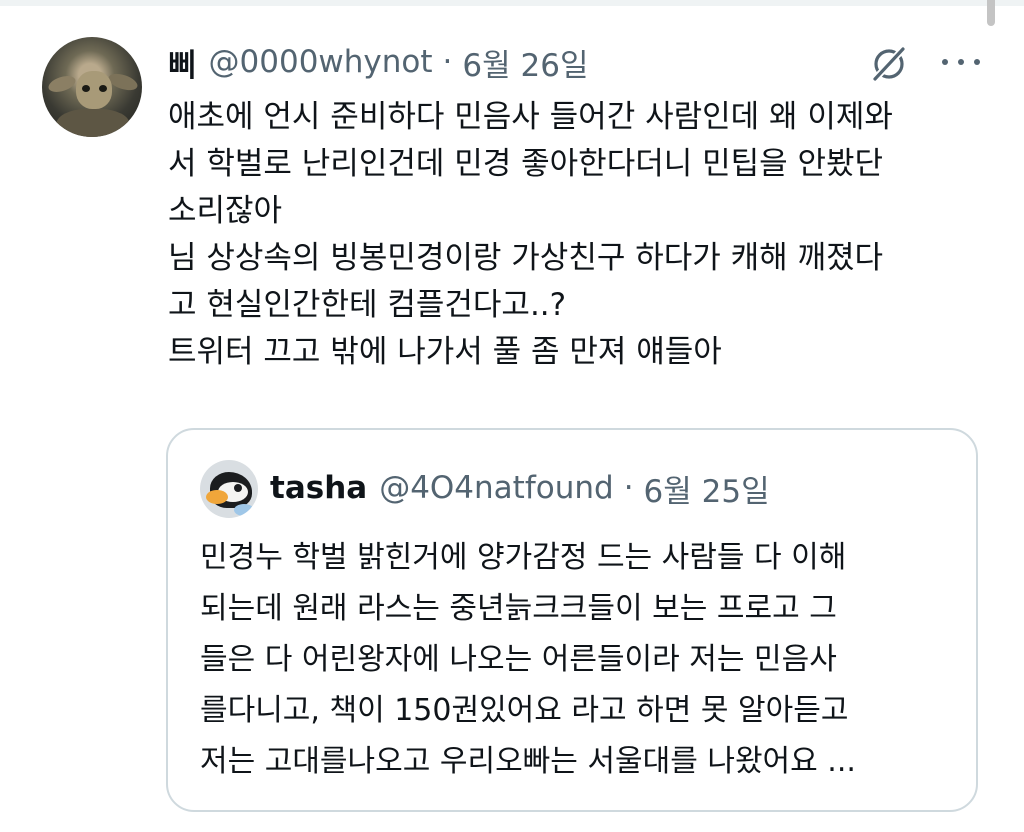 The height and width of the screenshot is (832, 1024). Describe the element at coordinates (92, 87) in the screenshot. I see `avatar` at that location.